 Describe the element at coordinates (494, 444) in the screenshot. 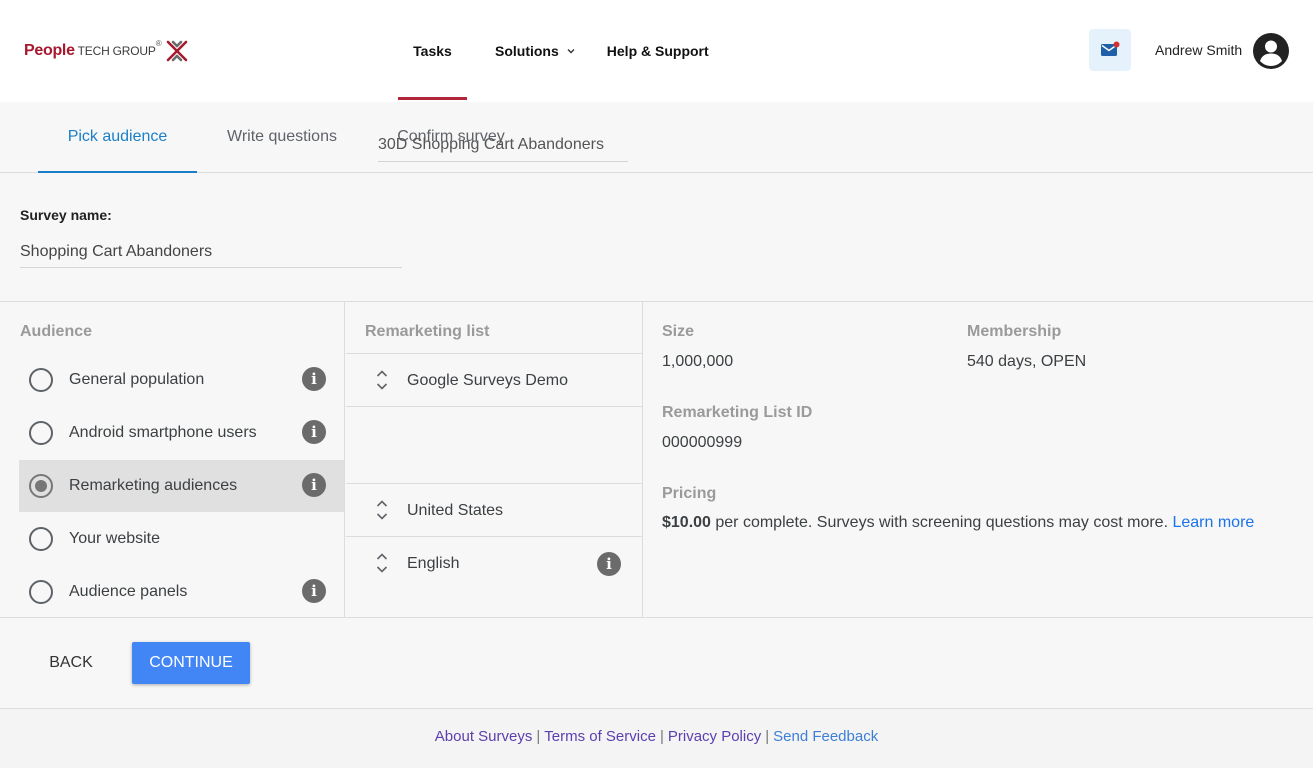

I see `list-select-row` at that location.